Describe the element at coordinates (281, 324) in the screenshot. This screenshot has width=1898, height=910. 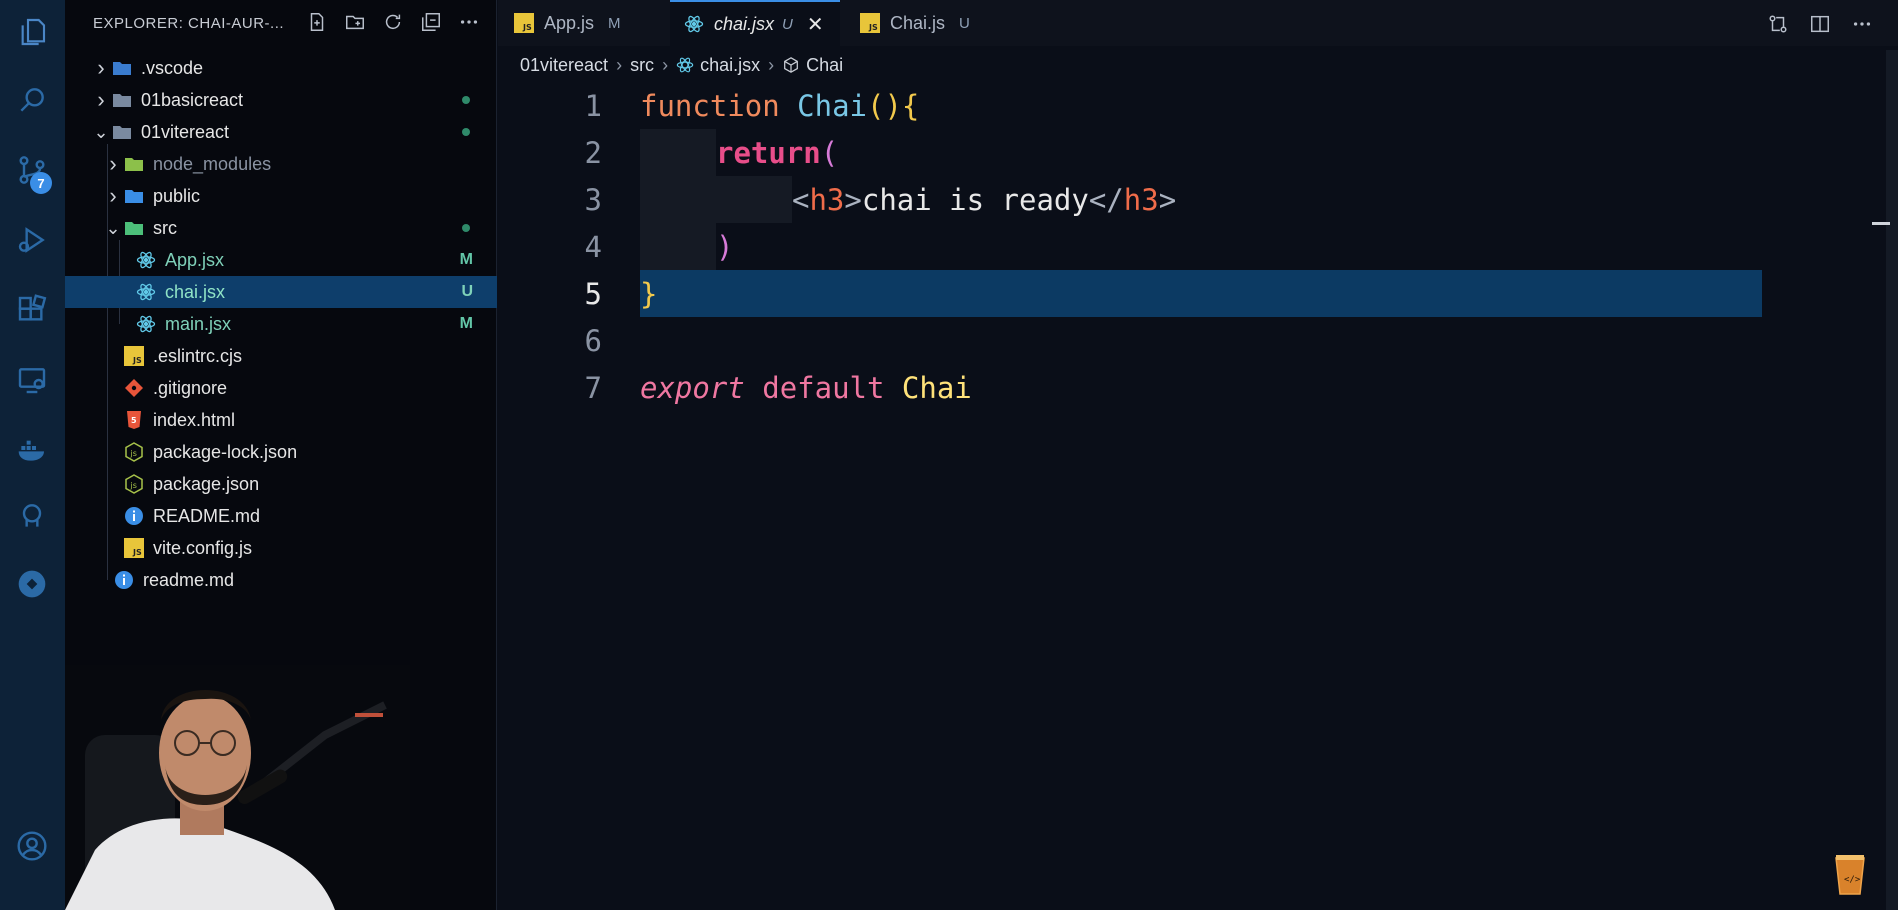
I see `tree-item-main-jsx: main.jsx M` at that location.